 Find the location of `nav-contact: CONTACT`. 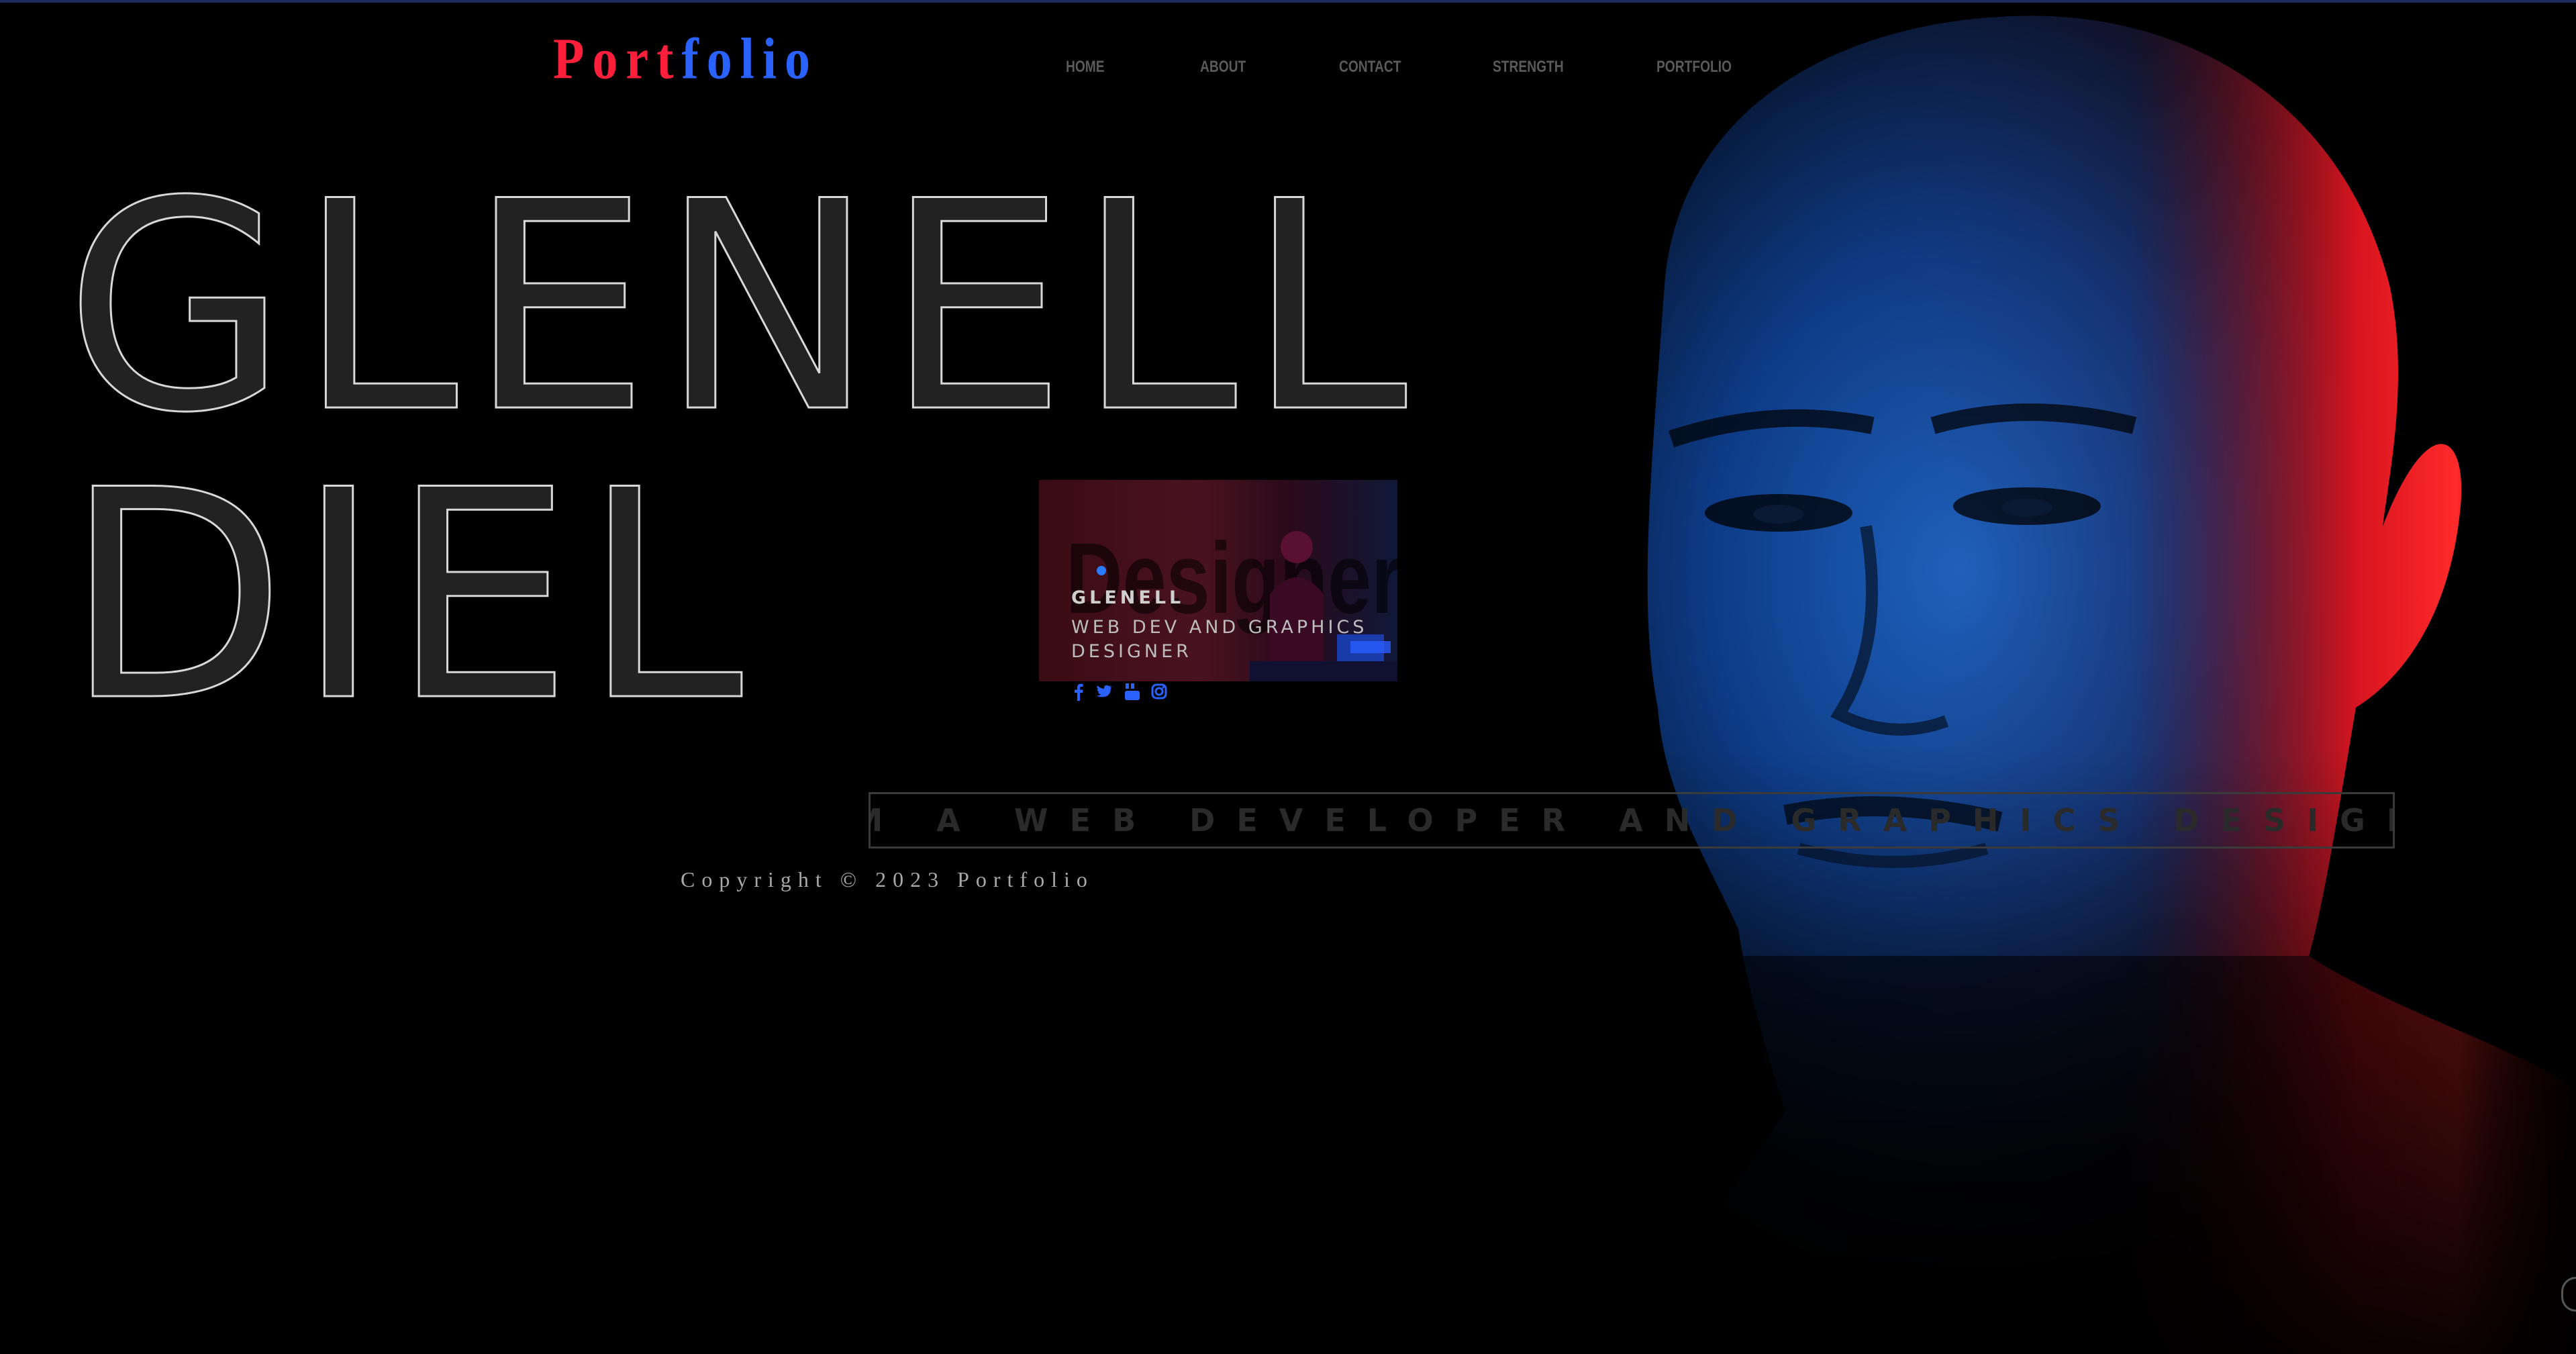

nav-contact: CONTACT is located at coordinates (1370, 67).